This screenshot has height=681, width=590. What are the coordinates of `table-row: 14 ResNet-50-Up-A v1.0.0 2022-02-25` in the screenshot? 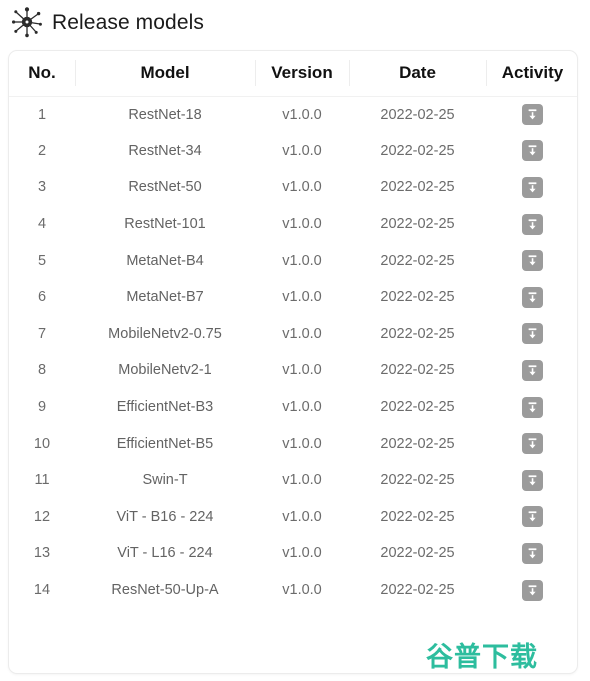 It's located at (293, 590).